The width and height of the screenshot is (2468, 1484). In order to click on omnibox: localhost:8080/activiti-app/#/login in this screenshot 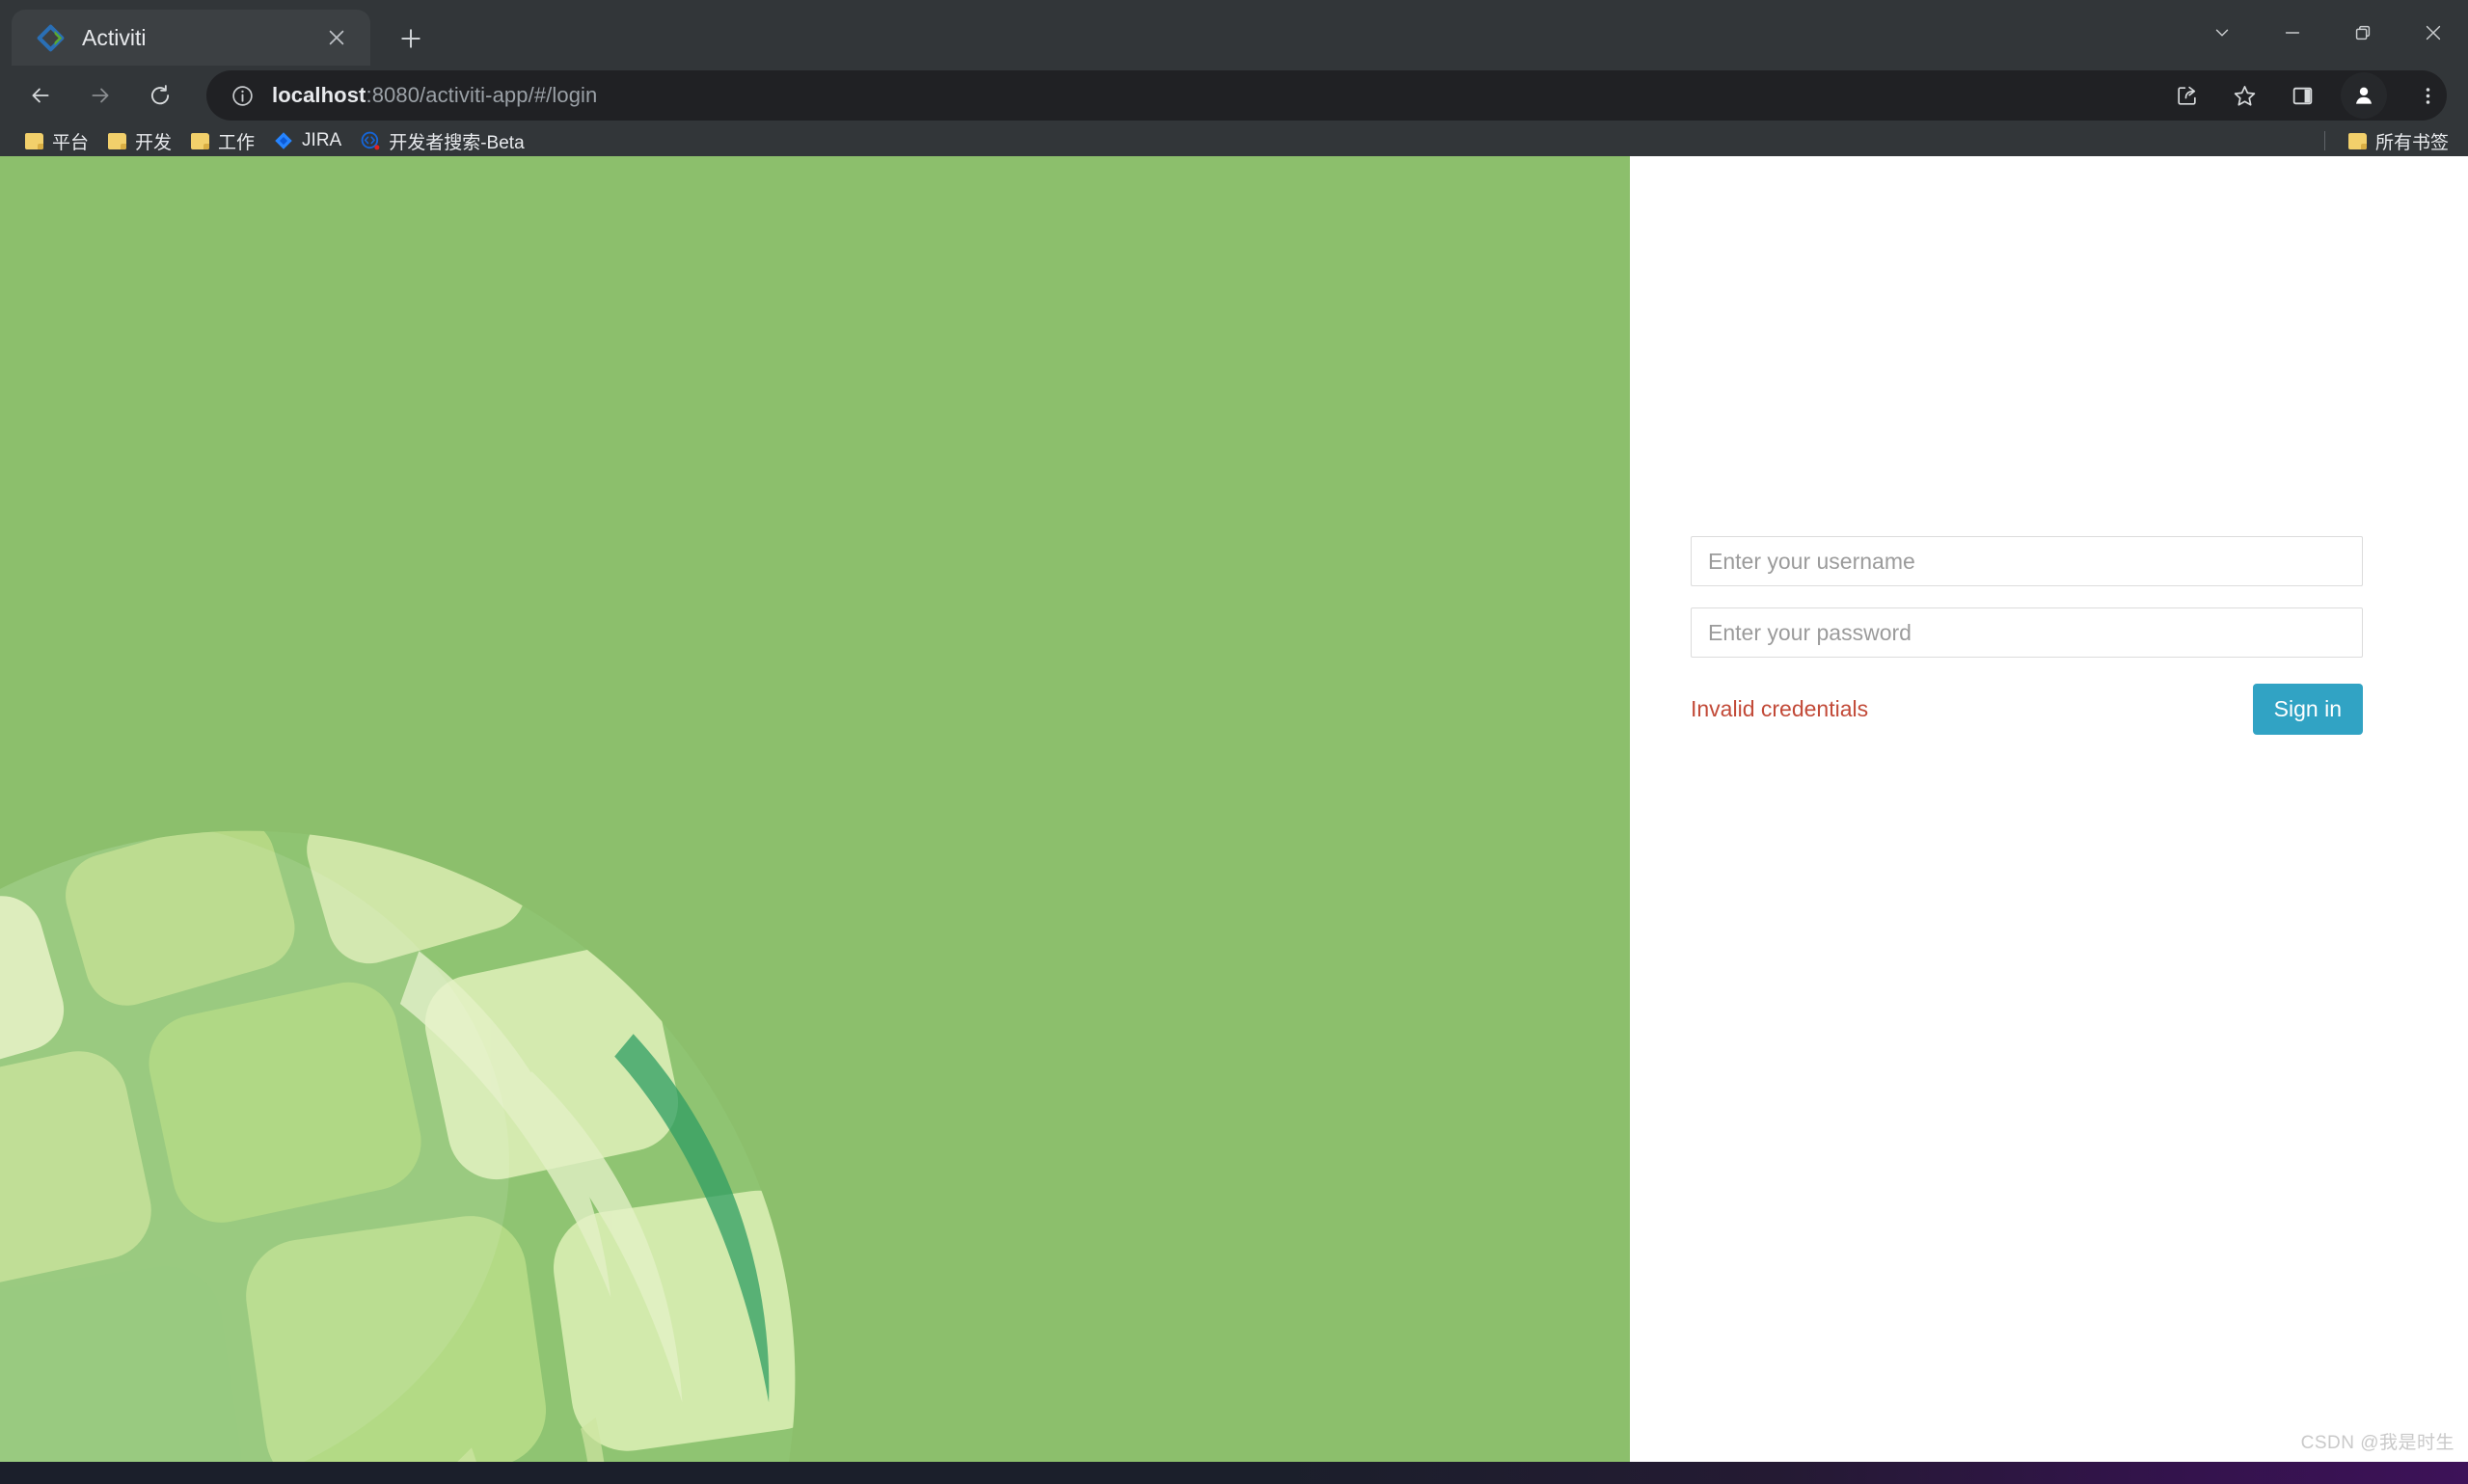, I will do `click(1326, 95)`.